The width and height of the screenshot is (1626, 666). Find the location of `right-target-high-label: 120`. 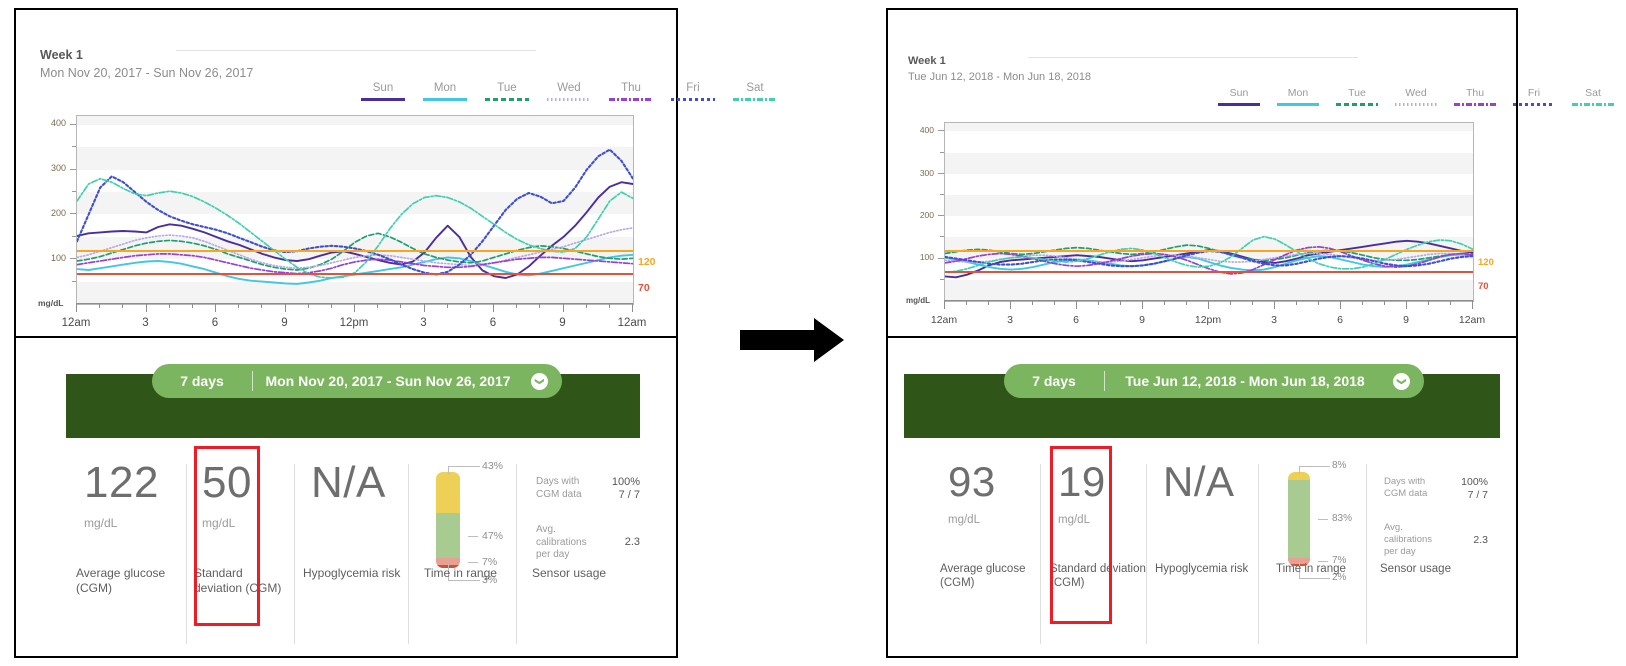

right-target-high-label: 120 is located at coordinates (1486, 262).